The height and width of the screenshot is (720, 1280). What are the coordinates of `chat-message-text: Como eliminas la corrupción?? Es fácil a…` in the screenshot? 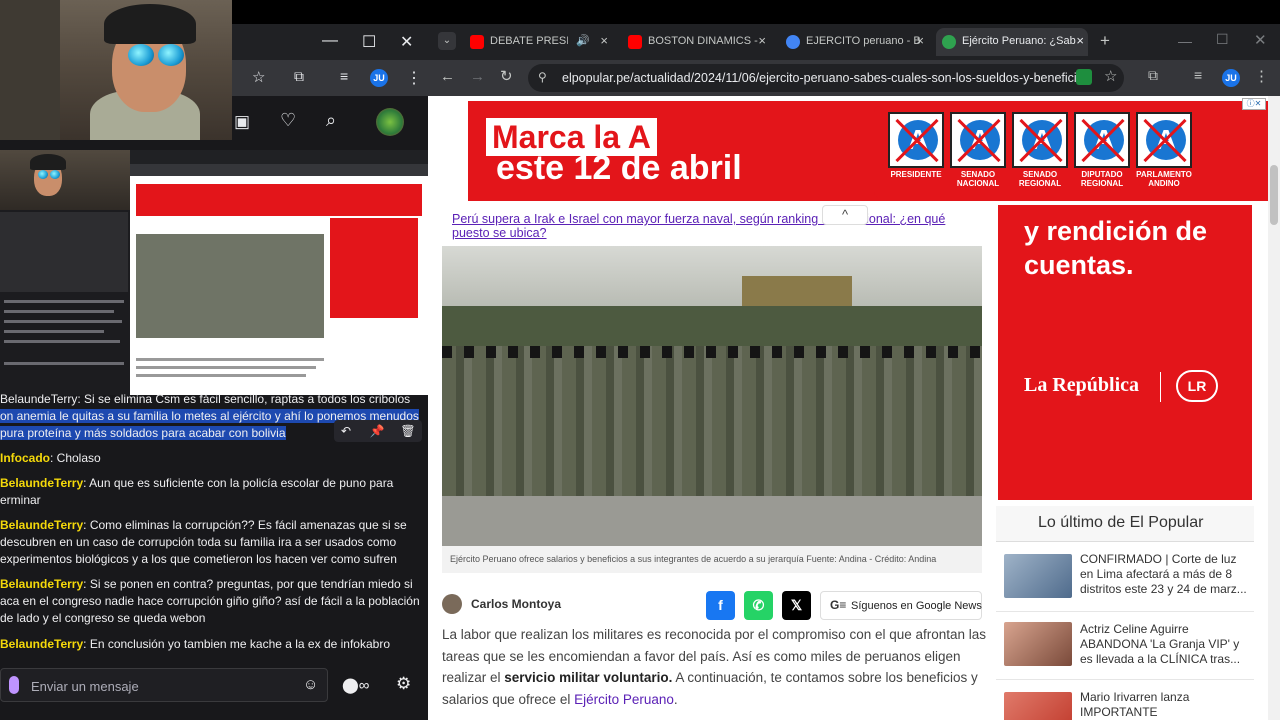 It's located at (248, 525).